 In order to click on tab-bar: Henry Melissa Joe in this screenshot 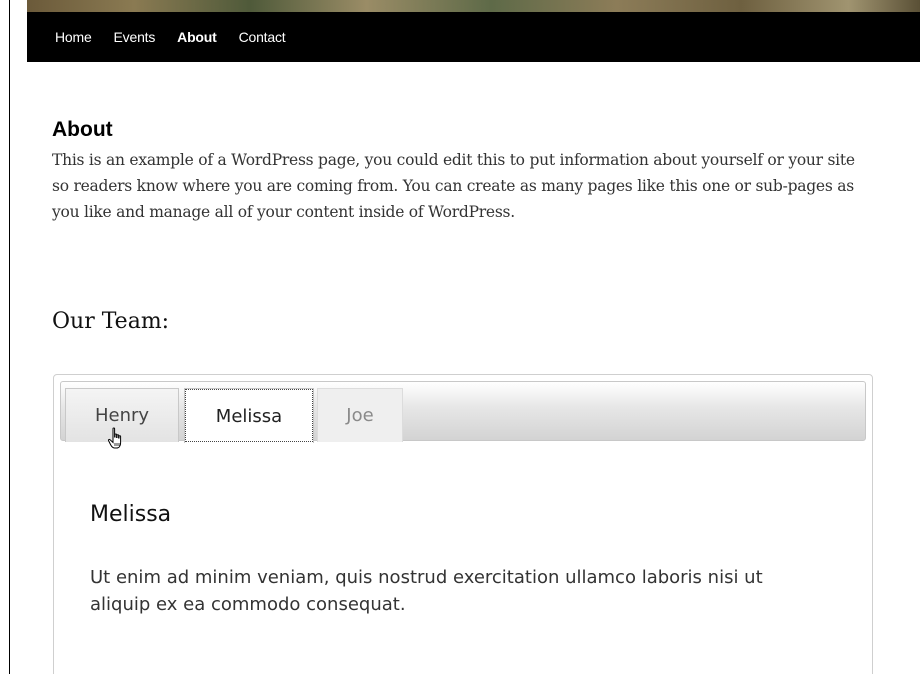, I will do `click(463, 412)`.